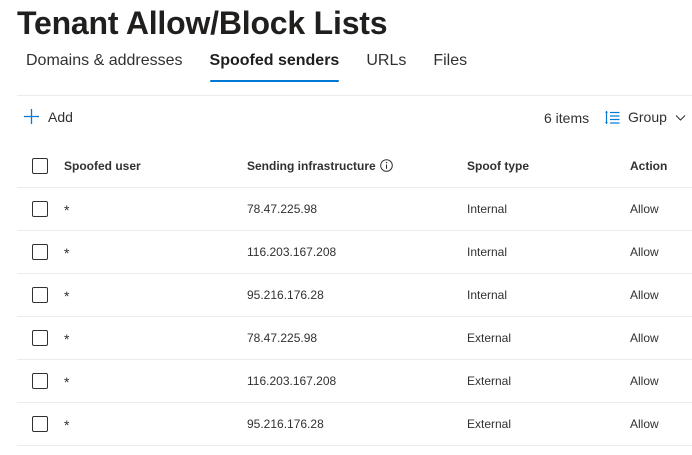  I want to click on table-row: * 116.203.167.208 External Allow, so click(354, 381).